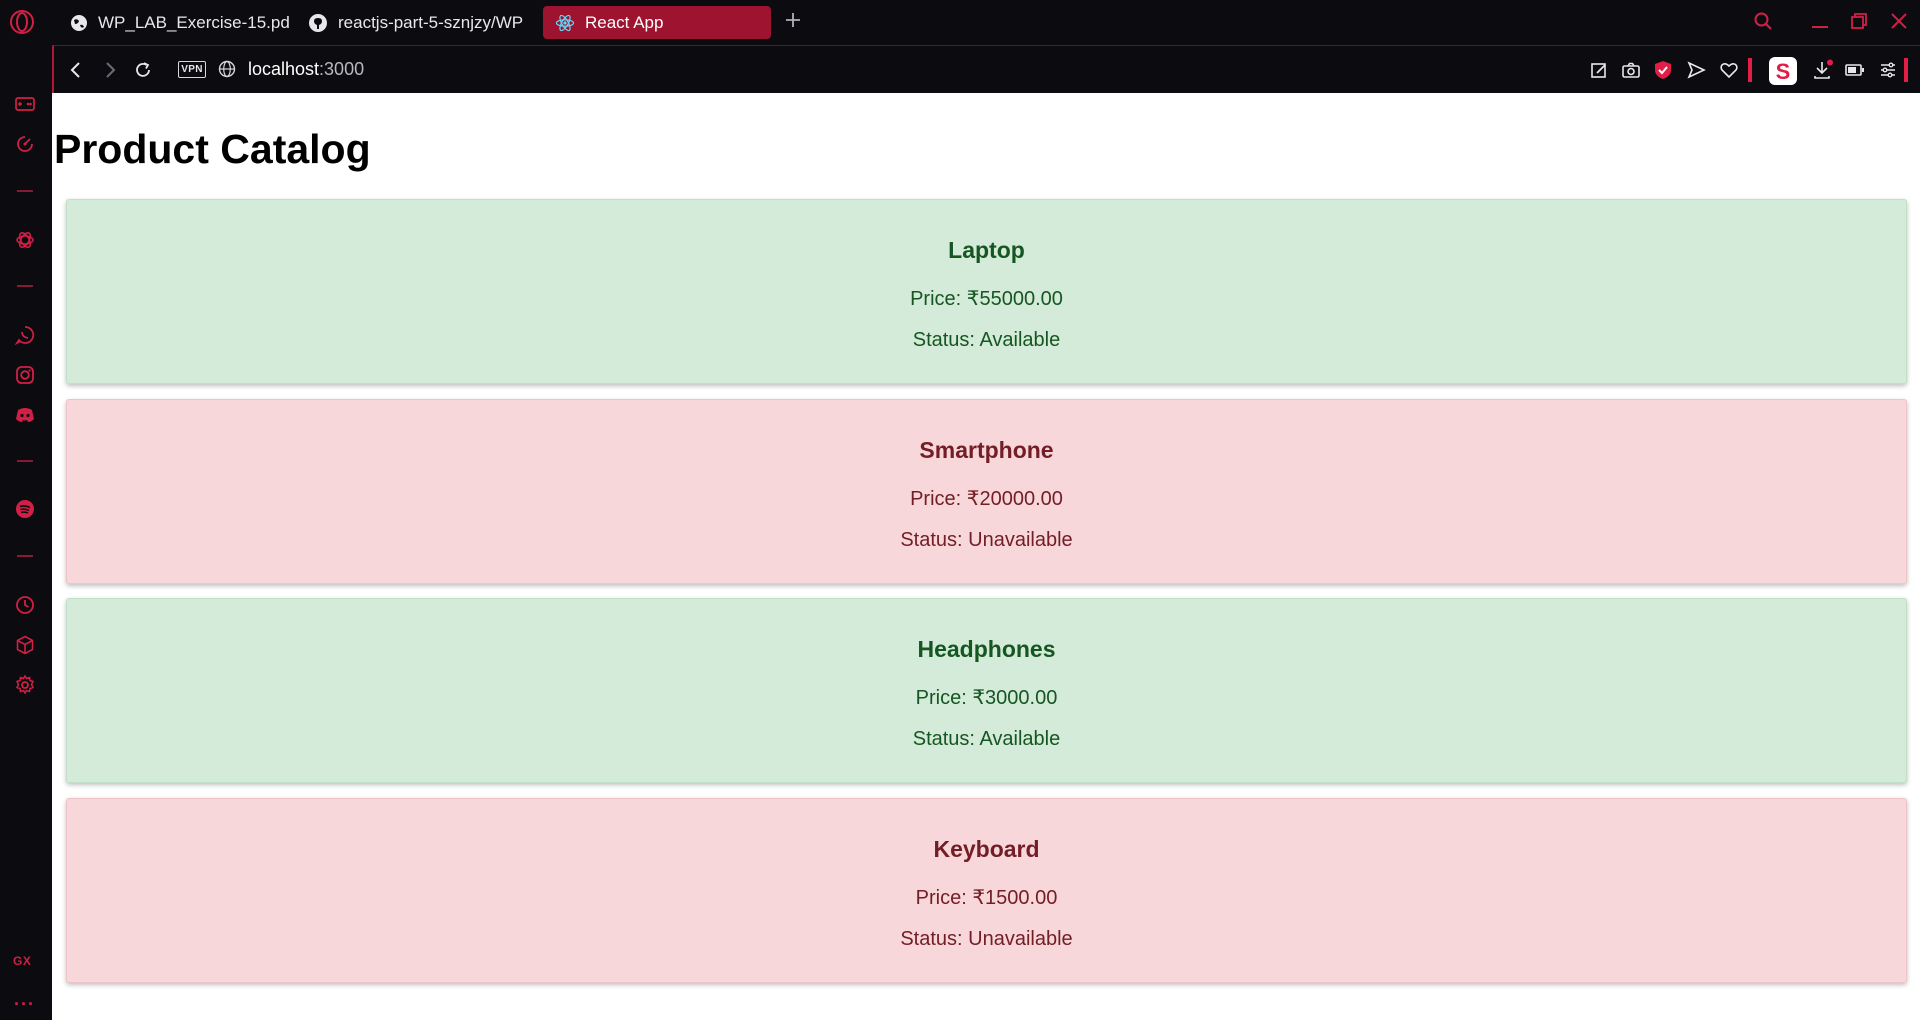  What do you see at coordinates (212, 149) in the screenshot?
I see `page-title: Product Catalog` at bounding box center [212, 149].